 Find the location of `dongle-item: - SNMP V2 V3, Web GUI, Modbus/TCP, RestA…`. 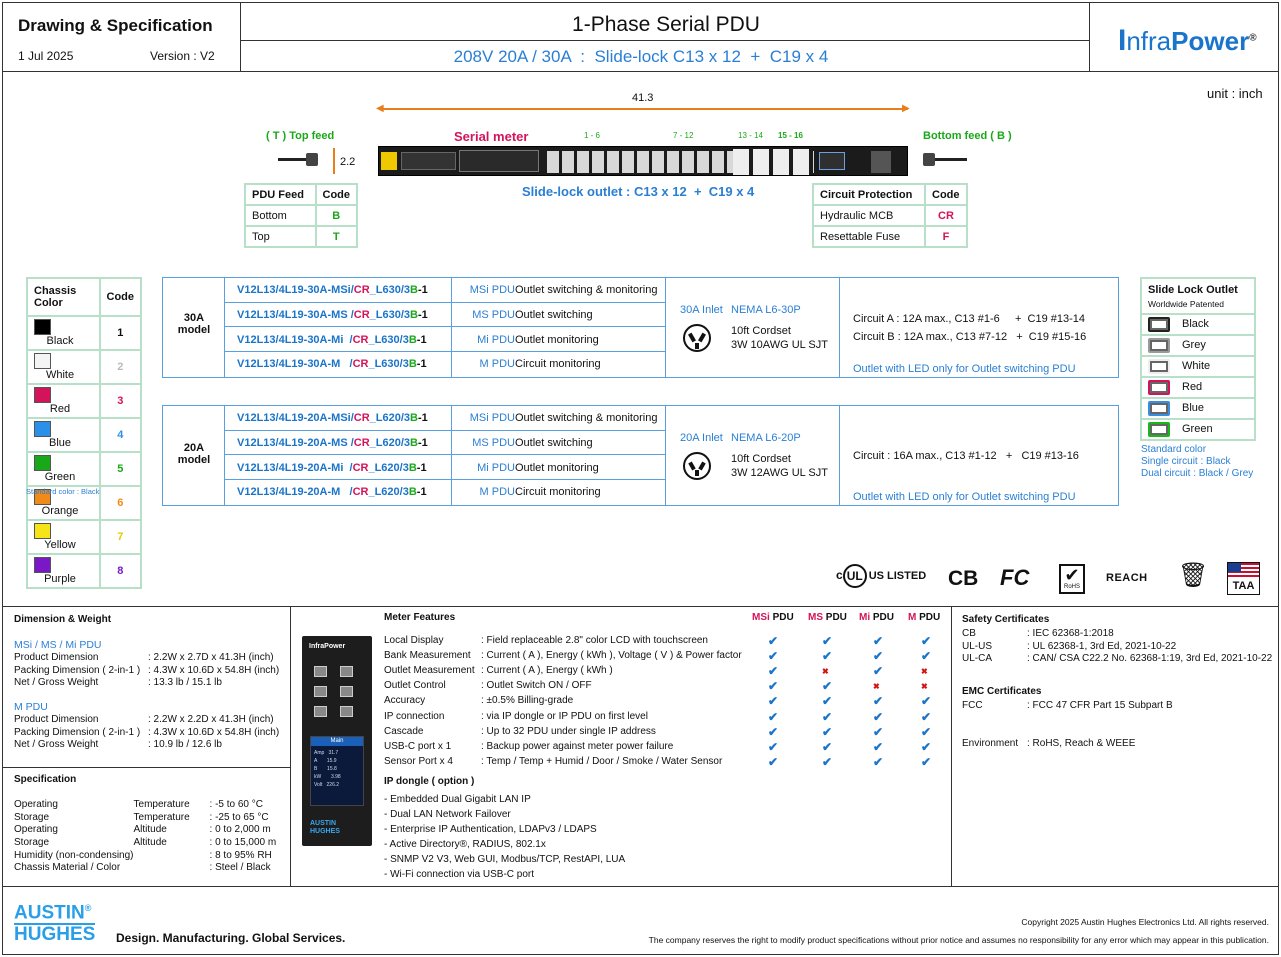

dongle-item: - SNMP V2 V3, Web GUI, Modbus/TCP, RestA… is located at coordinates (505, 860).